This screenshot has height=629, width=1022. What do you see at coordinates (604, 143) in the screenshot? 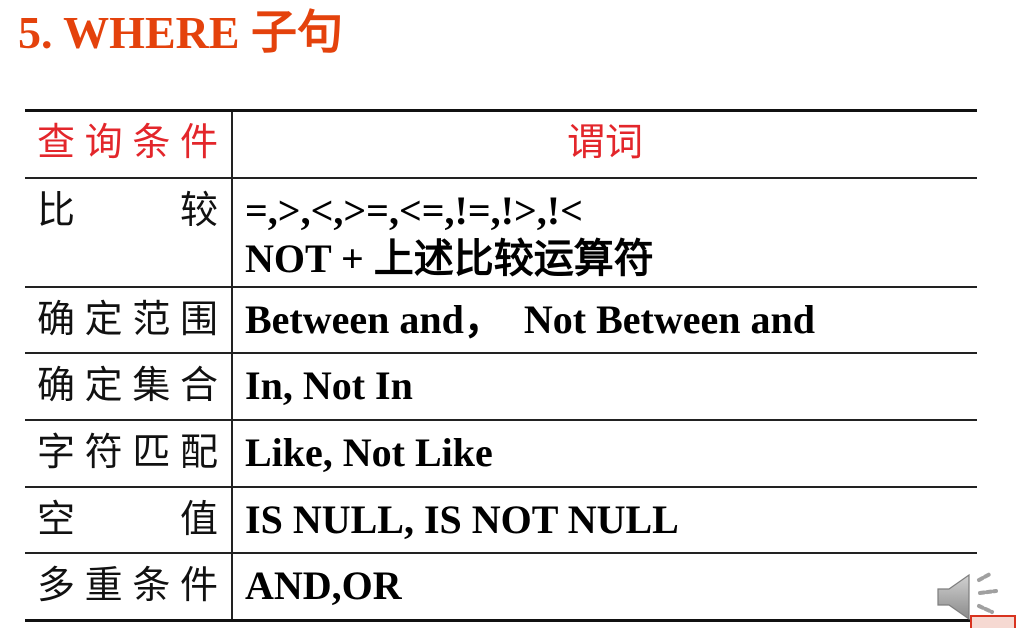
I see `header-predicate: 谓词` at bounding box center [604, 143].